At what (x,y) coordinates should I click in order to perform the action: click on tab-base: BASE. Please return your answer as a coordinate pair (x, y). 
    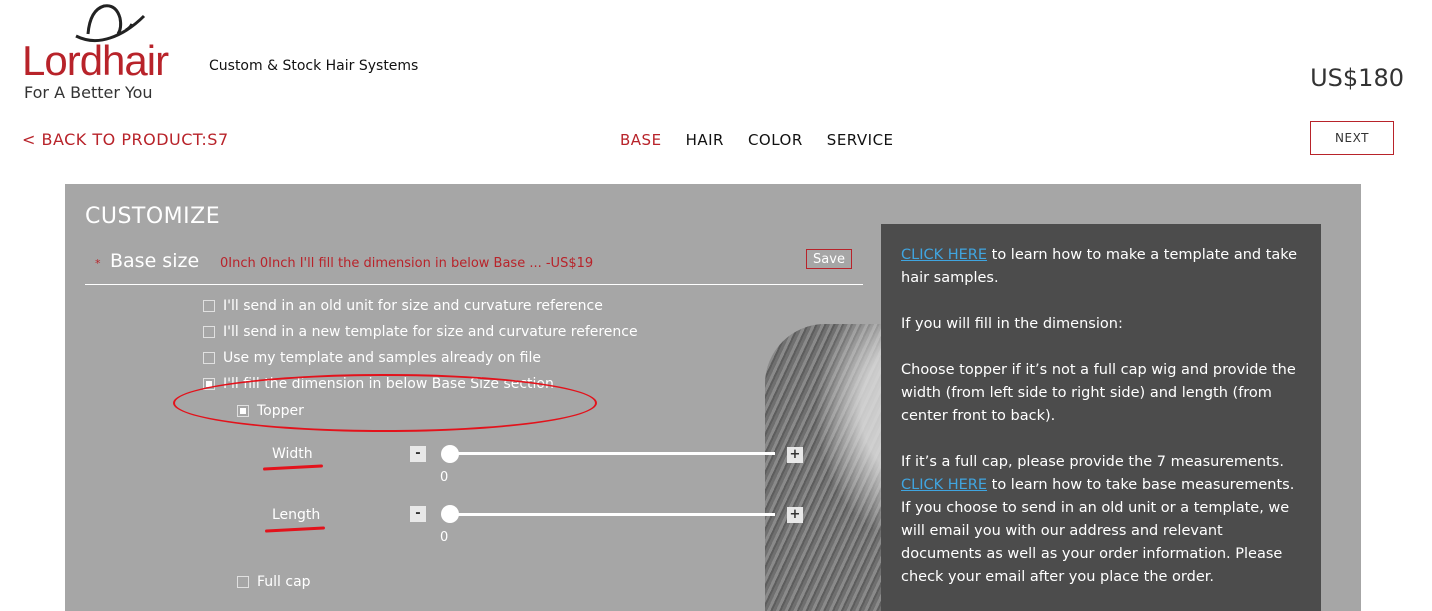
    Looking at the image, I should click on (641, 140).